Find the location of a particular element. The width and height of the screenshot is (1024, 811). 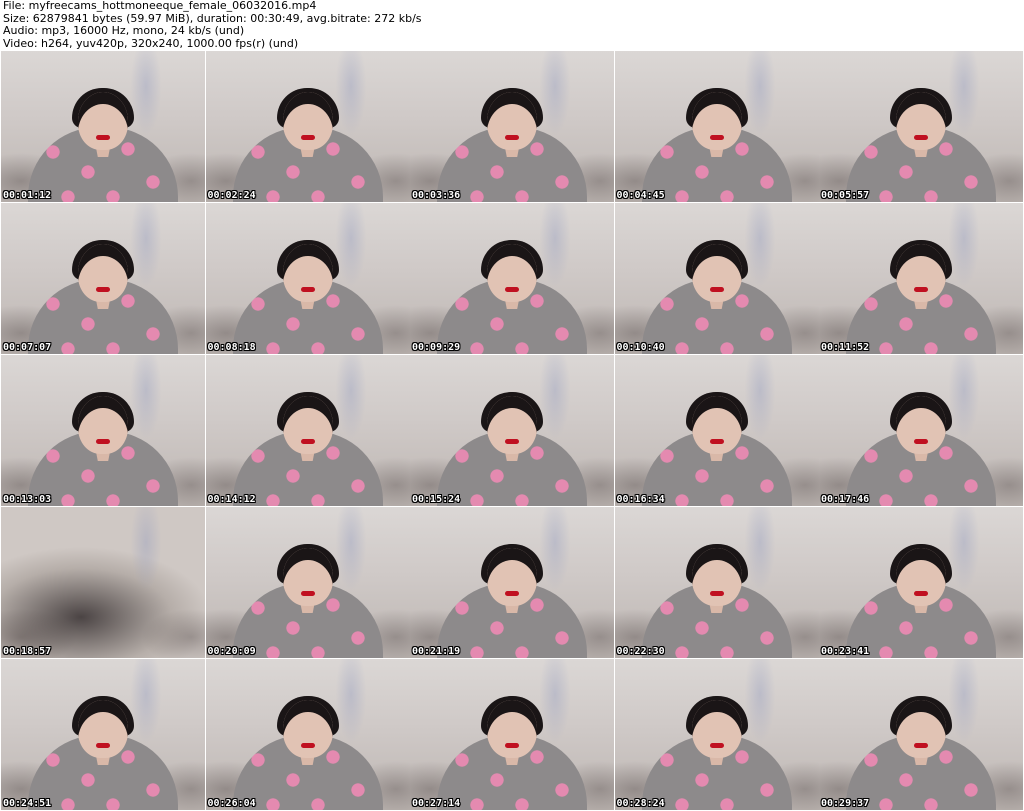

thumbnail-timestamp: 00:22:30 is located at coordinates (640, 651).